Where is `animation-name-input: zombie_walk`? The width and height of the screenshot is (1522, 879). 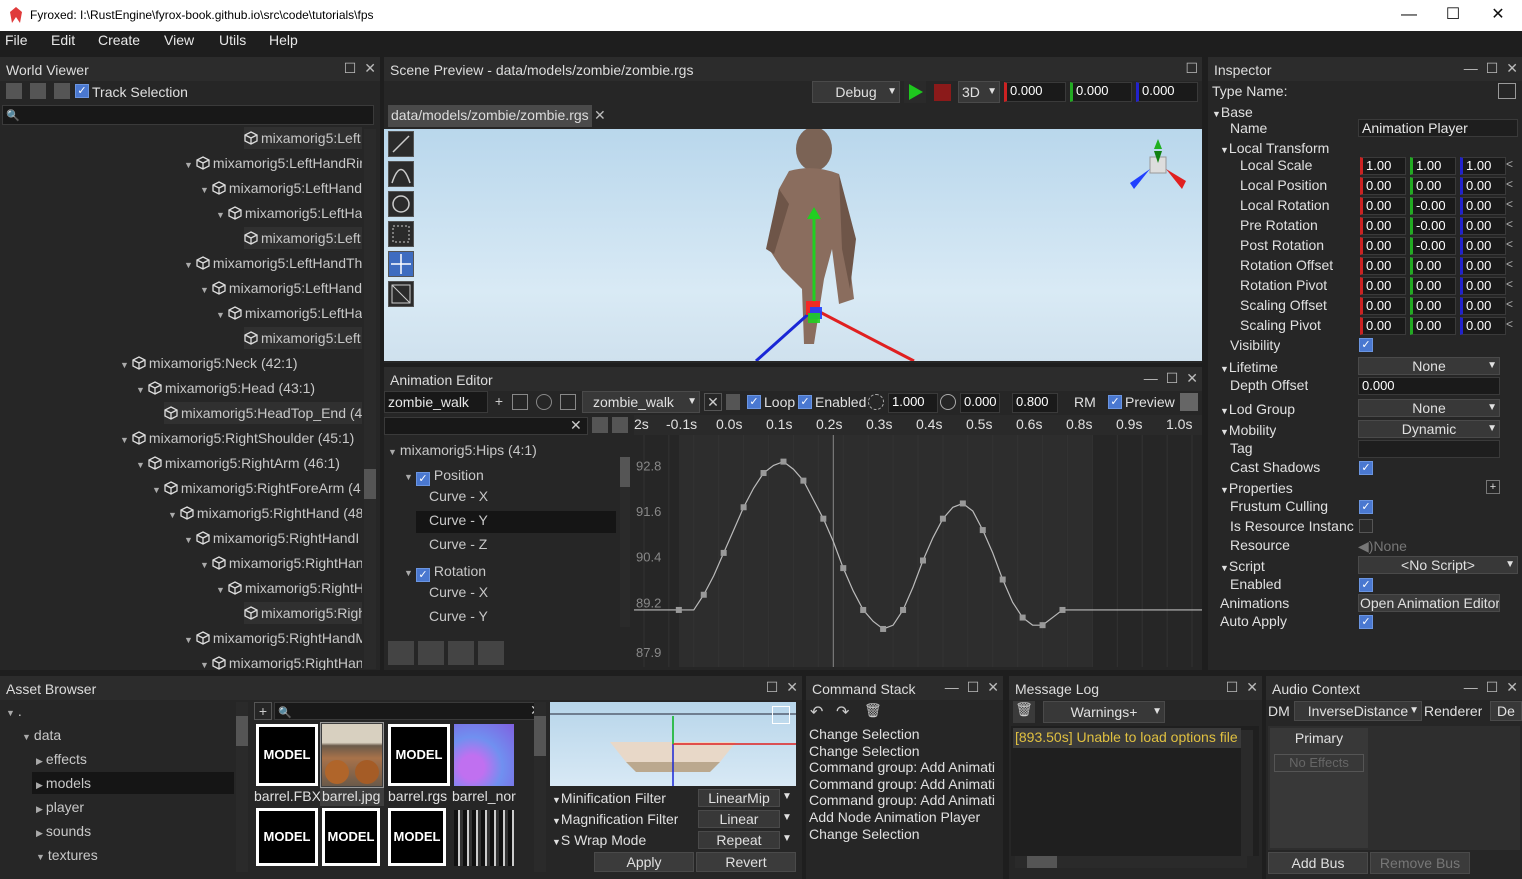
animation-name-input: zombie_walk is located at coordinates (436, 402).